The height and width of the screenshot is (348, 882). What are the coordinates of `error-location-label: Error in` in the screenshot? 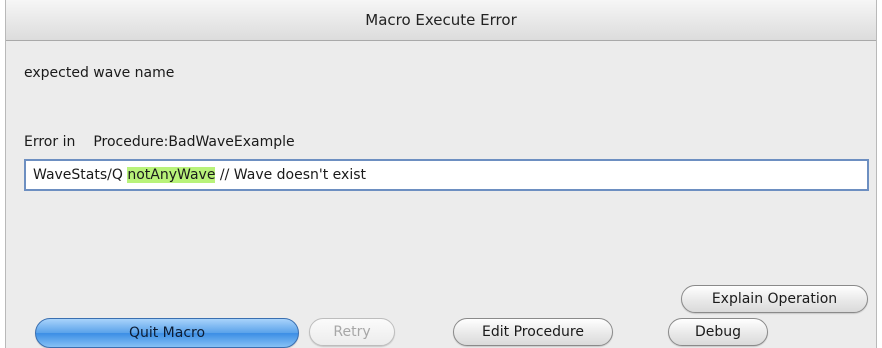 It's located at (50, 142).